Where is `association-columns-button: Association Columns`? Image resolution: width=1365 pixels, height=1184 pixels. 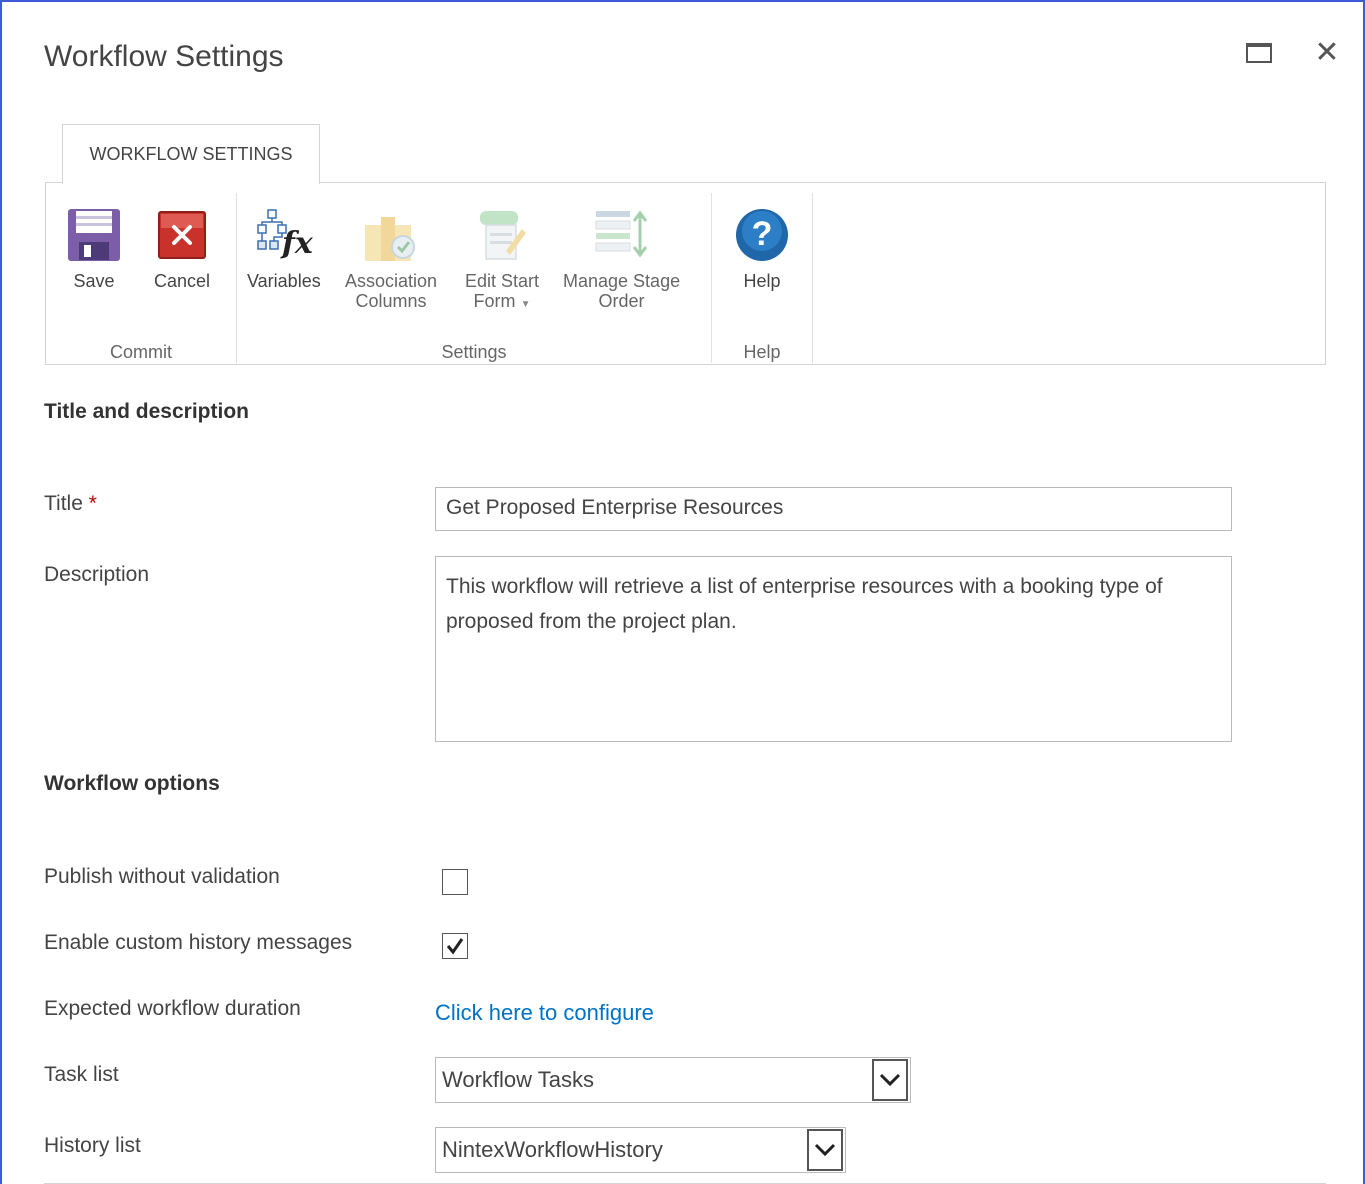 association-columns-button: Association Columns is located at coordinates (391, 258).